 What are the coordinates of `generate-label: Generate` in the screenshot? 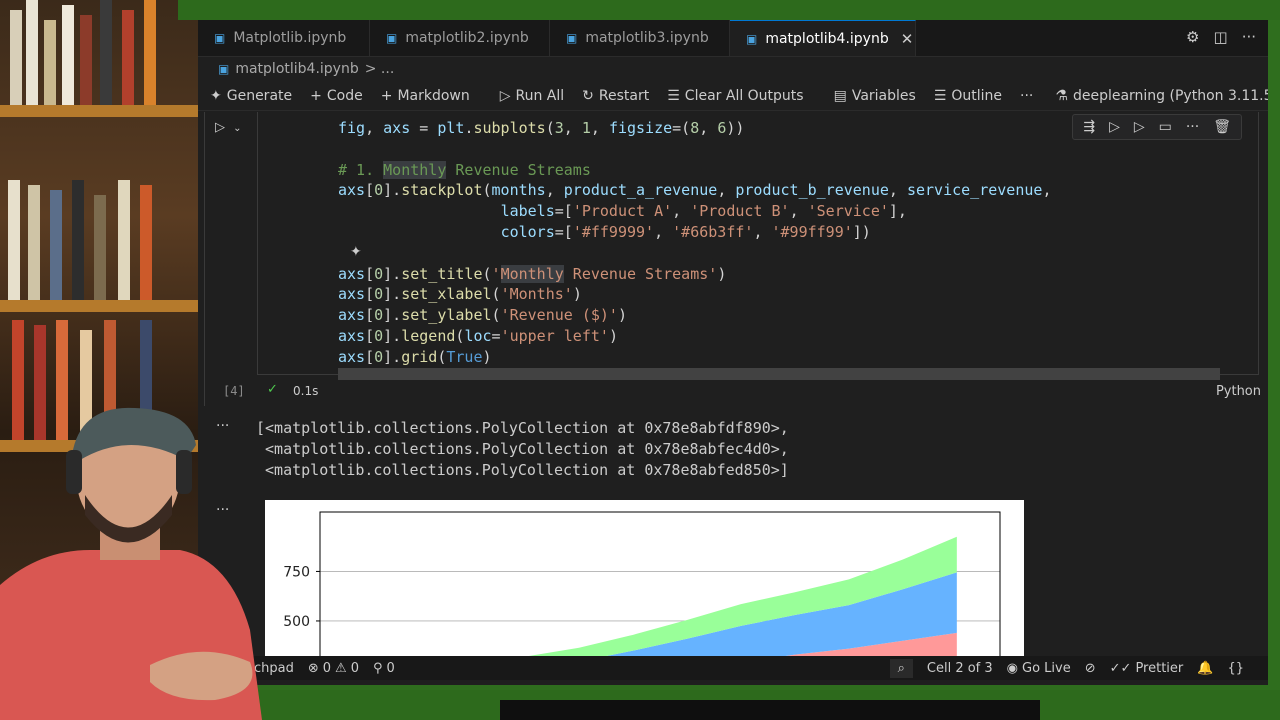 It's located at (259, 95).